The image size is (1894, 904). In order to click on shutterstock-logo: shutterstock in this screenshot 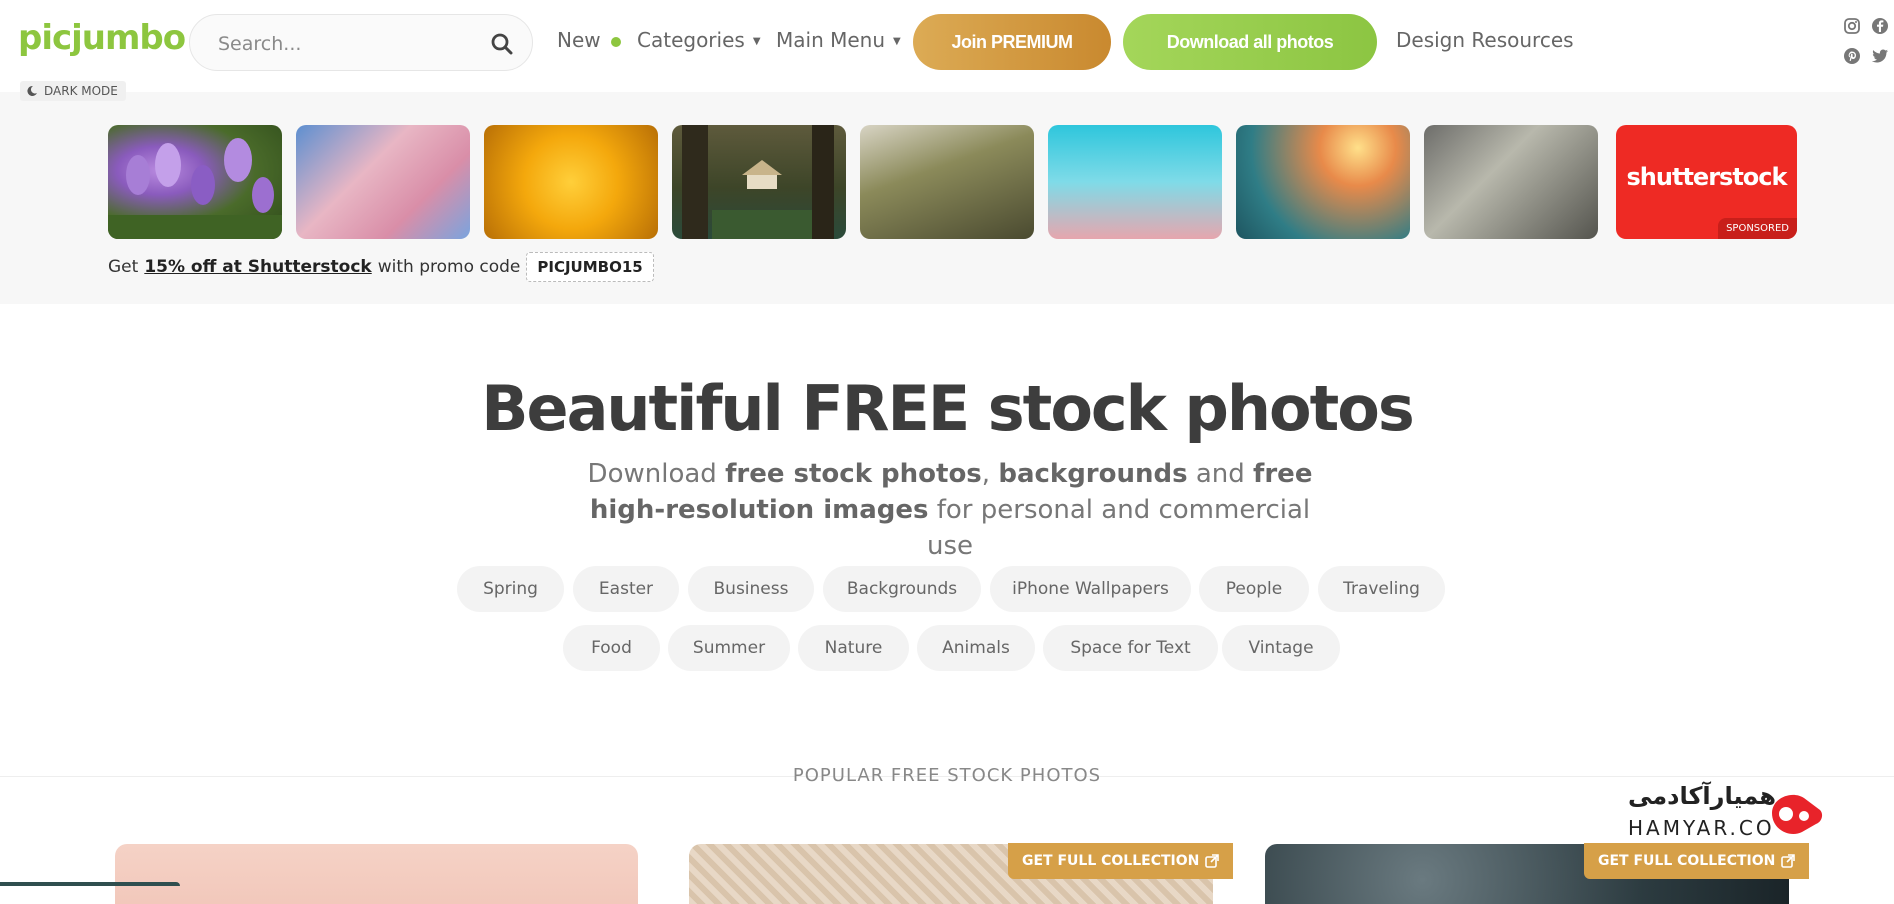, I will do `click(1707, 177)`.